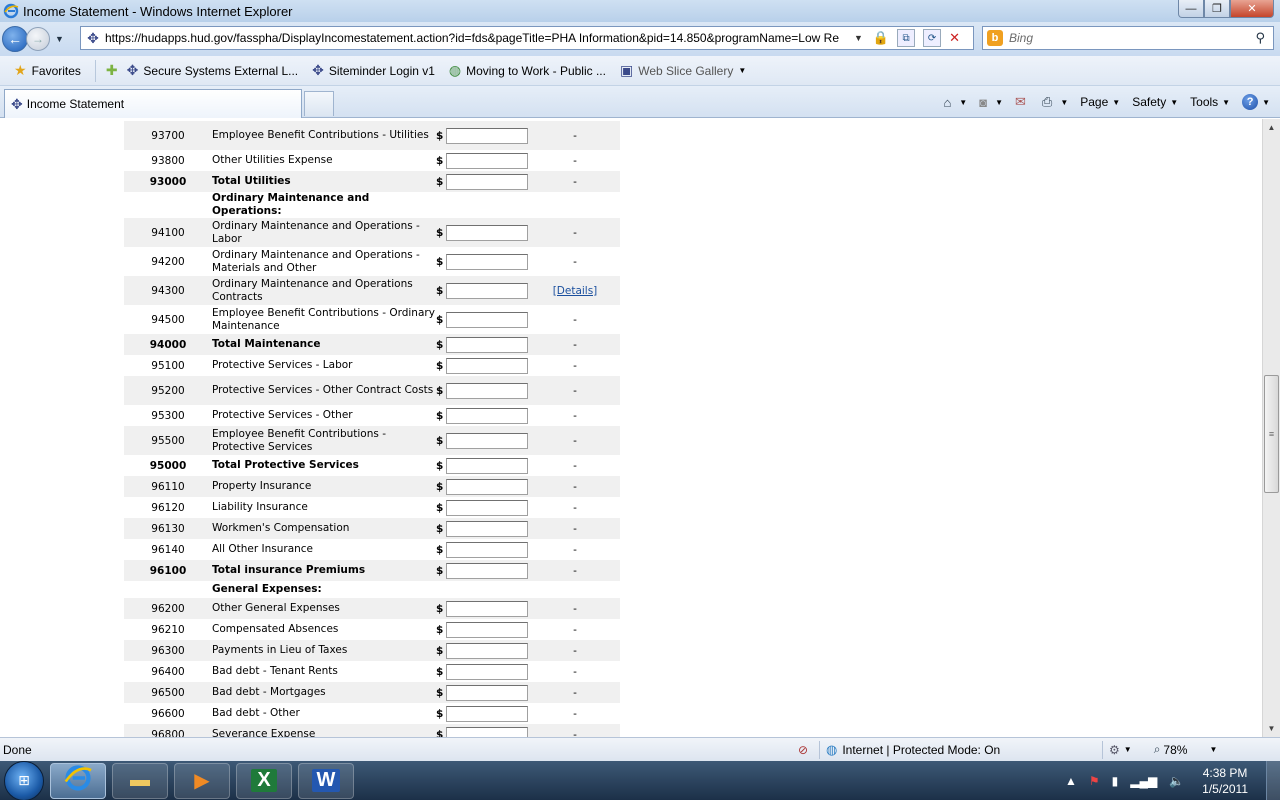  I want to click on print-button: ⎙ ▼, so click(1055, 102).